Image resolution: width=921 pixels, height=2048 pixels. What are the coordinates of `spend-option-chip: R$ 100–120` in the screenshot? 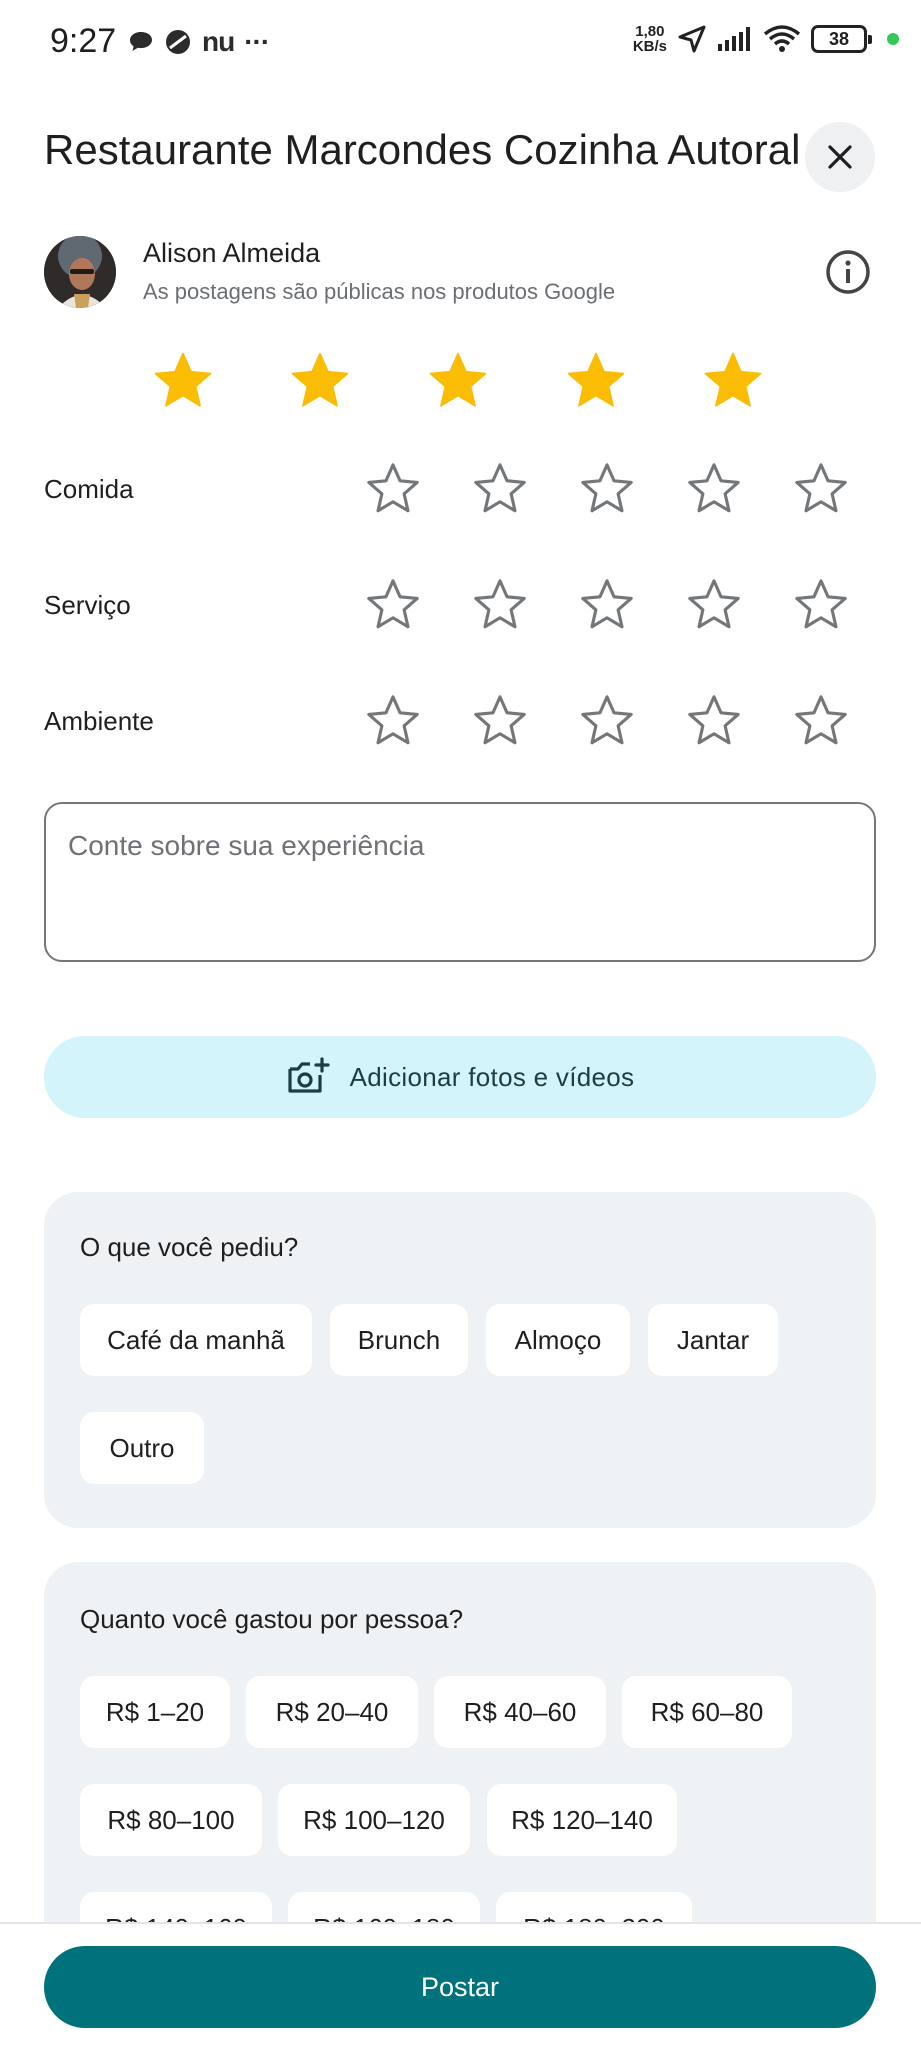 It's located at (374, 1820).